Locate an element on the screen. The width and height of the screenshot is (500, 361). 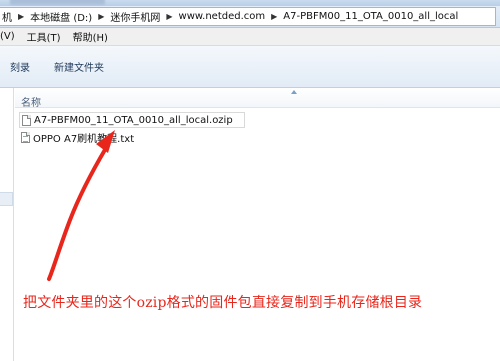
sort-ascending-icon is located at coordinates (294, 92).